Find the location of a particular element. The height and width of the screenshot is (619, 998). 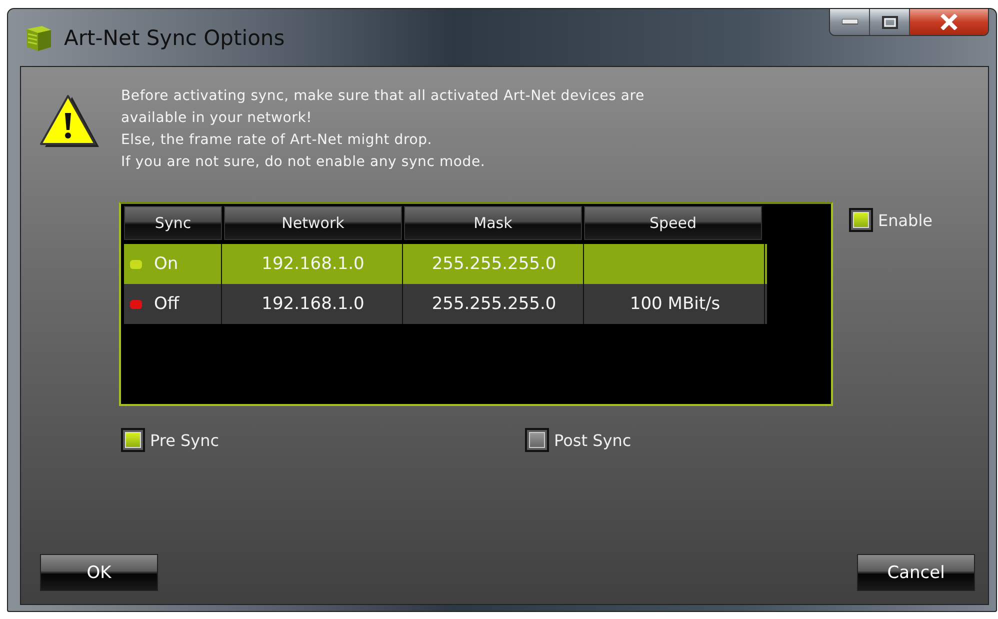

minimize-button is located at coordinates (850, 22).